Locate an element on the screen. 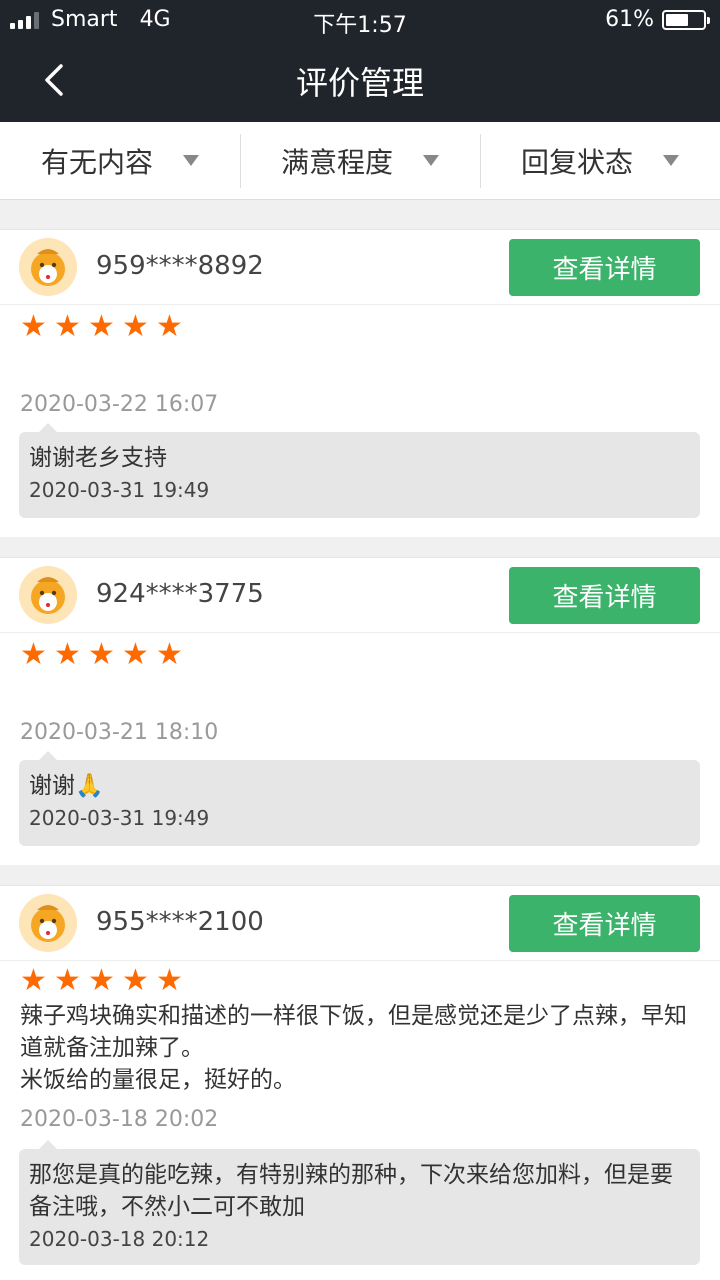 This screenshot has width=720, height=1280. review-date: 2020-03-21 18:10 is located at coordinates (119, 732).